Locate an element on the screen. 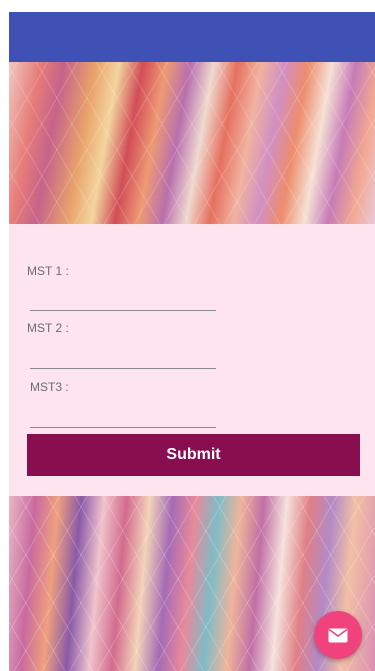  mst3-label: MST3 : is located at coordinates (49, 387).